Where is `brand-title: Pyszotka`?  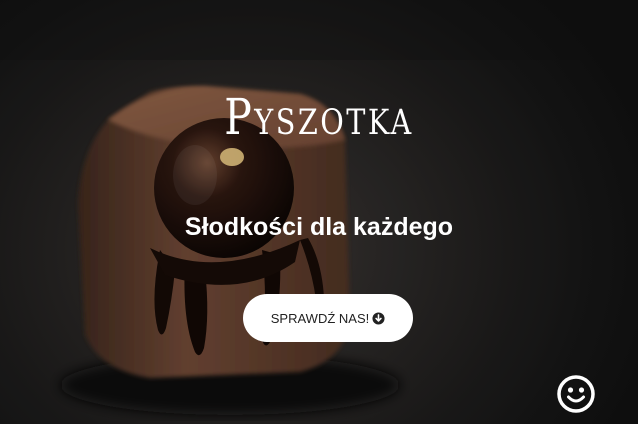
brand-title: Pyszotka is located at coordinates (319, 117).